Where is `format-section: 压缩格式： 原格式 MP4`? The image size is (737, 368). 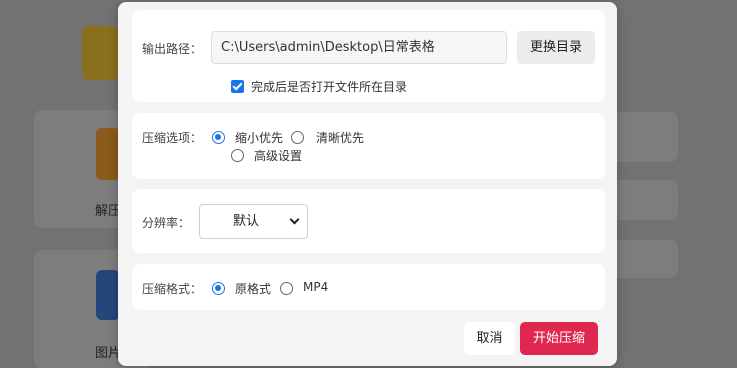 format-section: 压缩格式： 原格式 MP4 is located at coordinates (368, 287).